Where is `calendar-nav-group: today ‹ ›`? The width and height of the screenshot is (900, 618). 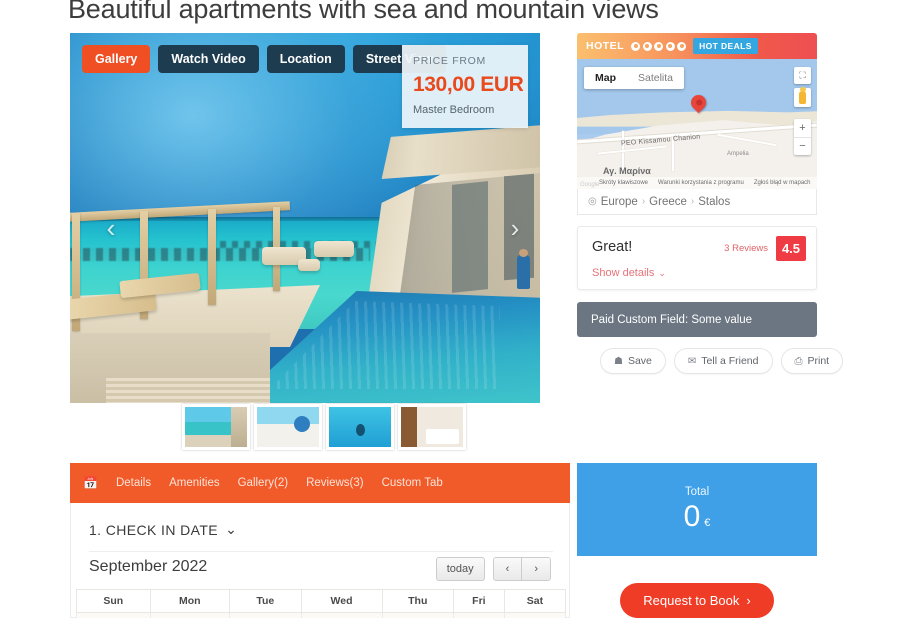
calendar-nav-group: today ‹ › is located at coordinates (493, 569).